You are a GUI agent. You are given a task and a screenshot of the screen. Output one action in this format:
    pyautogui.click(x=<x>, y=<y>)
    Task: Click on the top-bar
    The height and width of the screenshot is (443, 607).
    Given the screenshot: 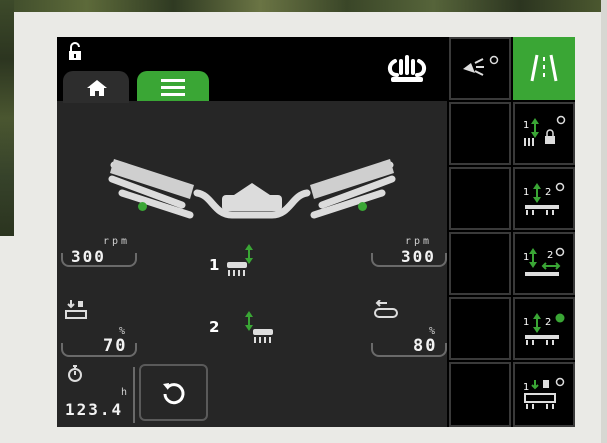 What is the action you would take?
    pyautogui.click(x=252, y=70)
    